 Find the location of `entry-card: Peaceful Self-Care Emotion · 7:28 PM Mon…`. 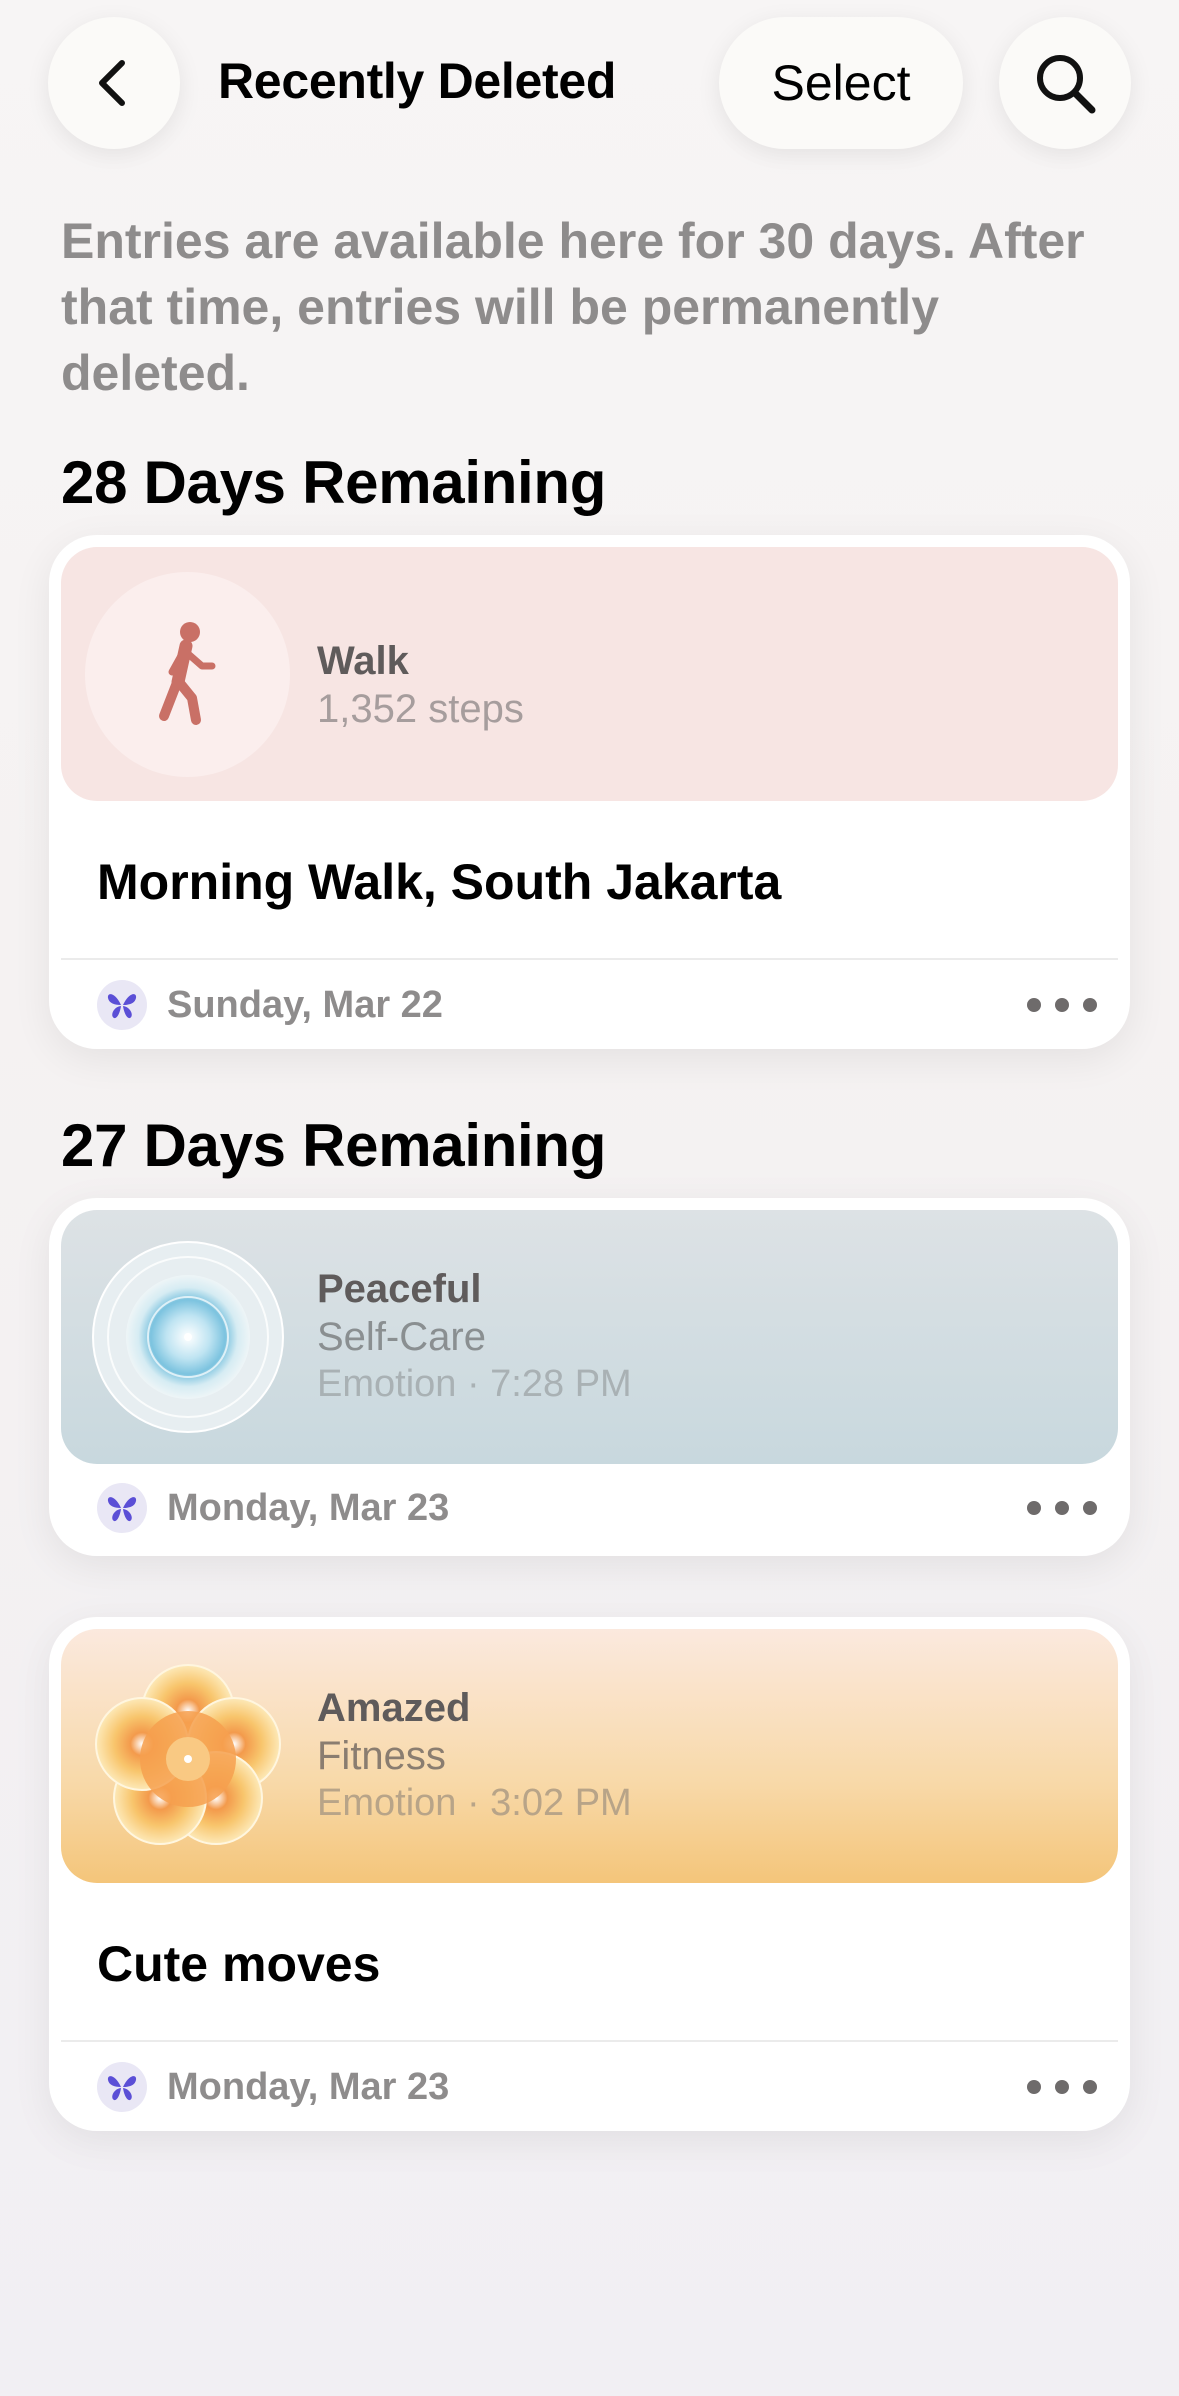

entry-card: Peaceful Self-Care Emotion · 7:28 PM Mon… is located at coordinates (589, 1377).